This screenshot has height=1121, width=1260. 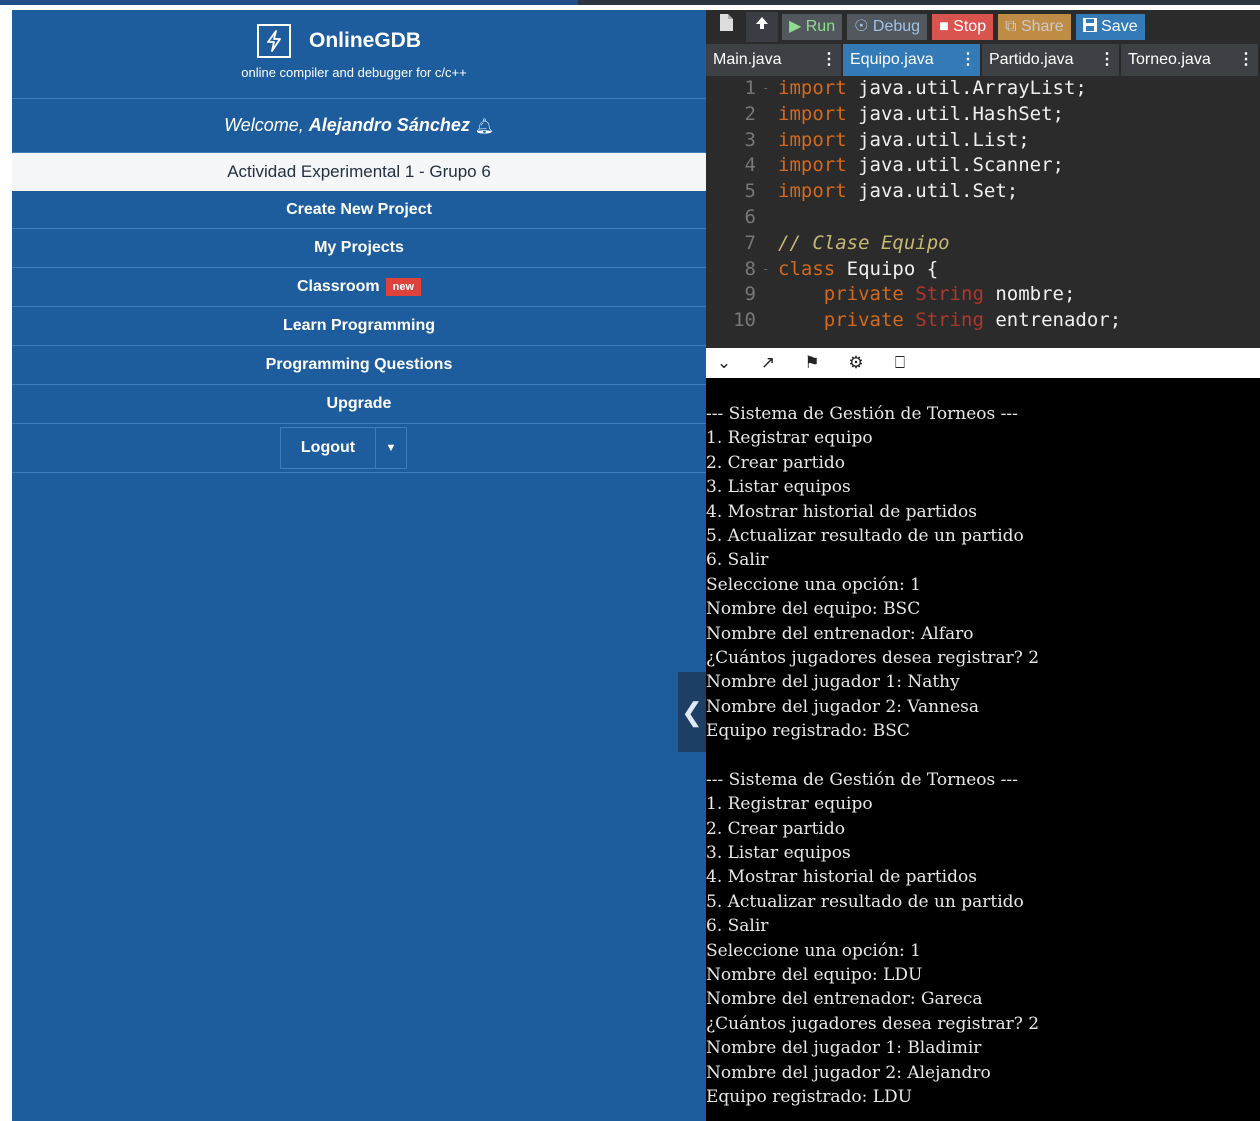 I want to click on welcome-prefix: Welcome,, so click(x=266, y=125).